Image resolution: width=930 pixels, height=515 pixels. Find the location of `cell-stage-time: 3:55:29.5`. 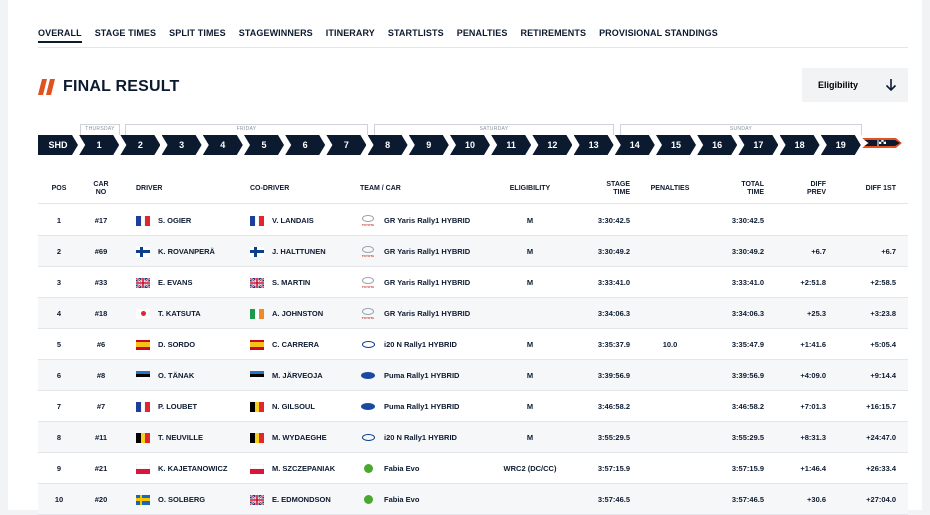

cell-stage-time: 3:55:29.5 is located at coordinates (600, 437).